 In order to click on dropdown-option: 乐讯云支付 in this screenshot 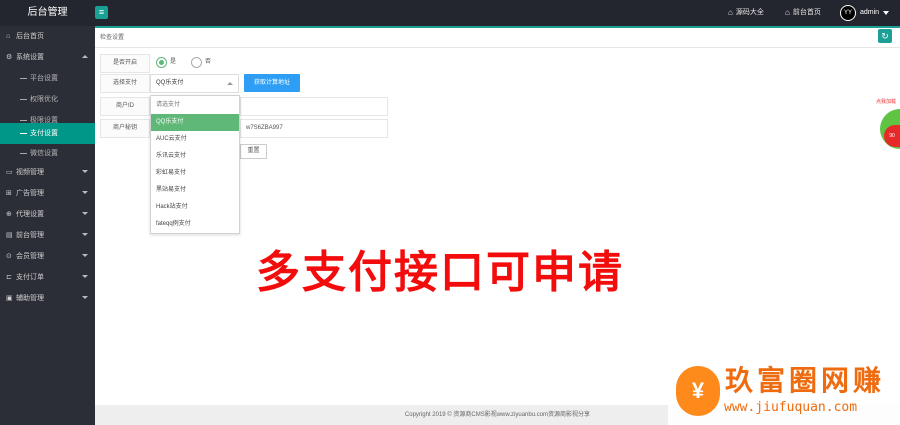, I will do `click(195, 156)`.